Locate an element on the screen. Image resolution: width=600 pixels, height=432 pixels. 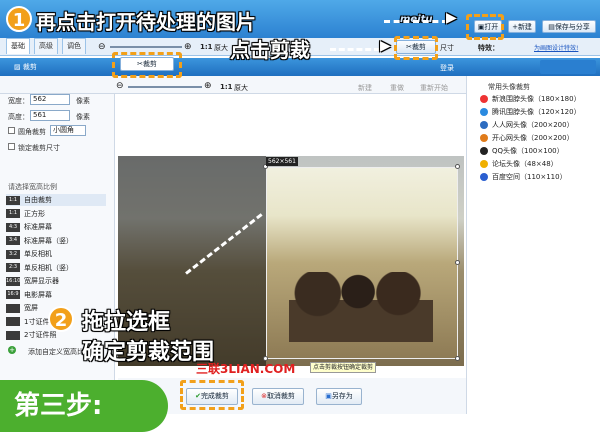
designer-link: 为画图设计特效! is located at coordinates (556, 47).